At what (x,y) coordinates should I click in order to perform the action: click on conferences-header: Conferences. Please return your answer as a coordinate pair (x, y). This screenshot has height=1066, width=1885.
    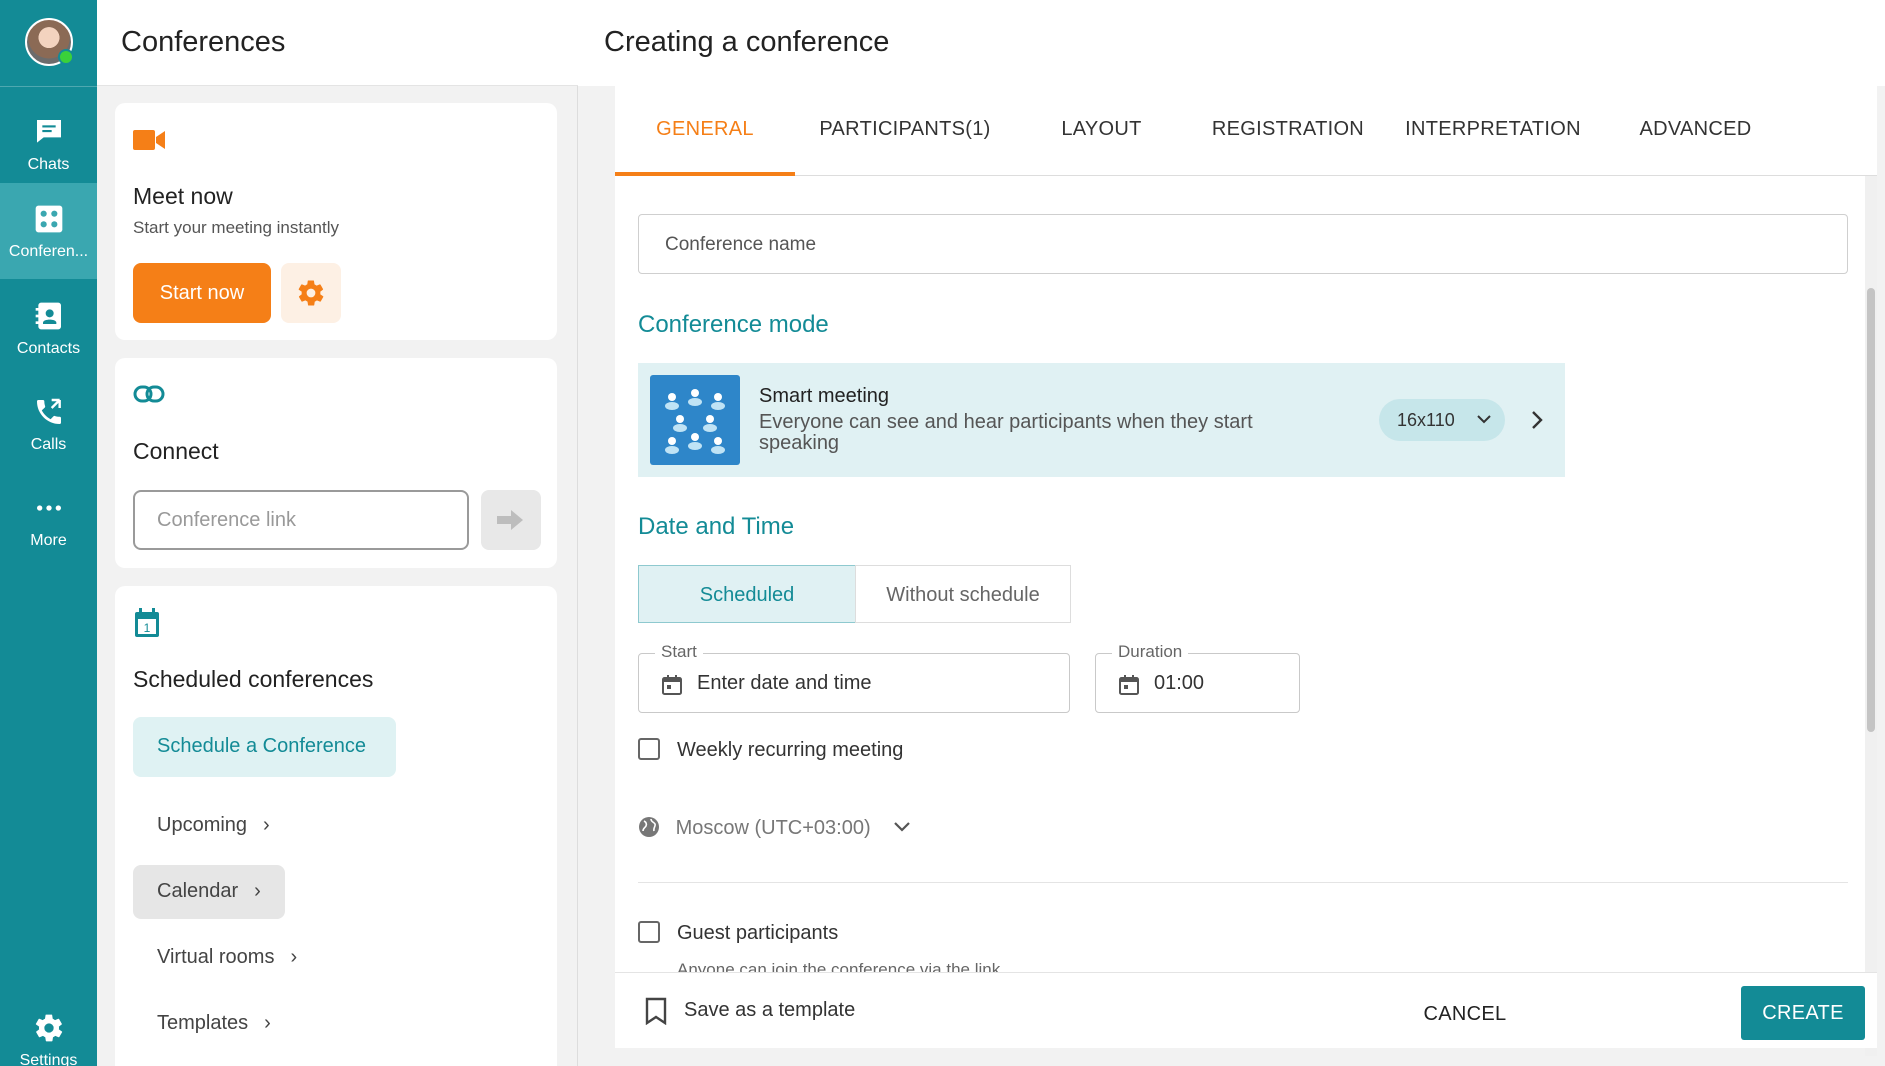
    Looking at the image, I should click on (337, 43).